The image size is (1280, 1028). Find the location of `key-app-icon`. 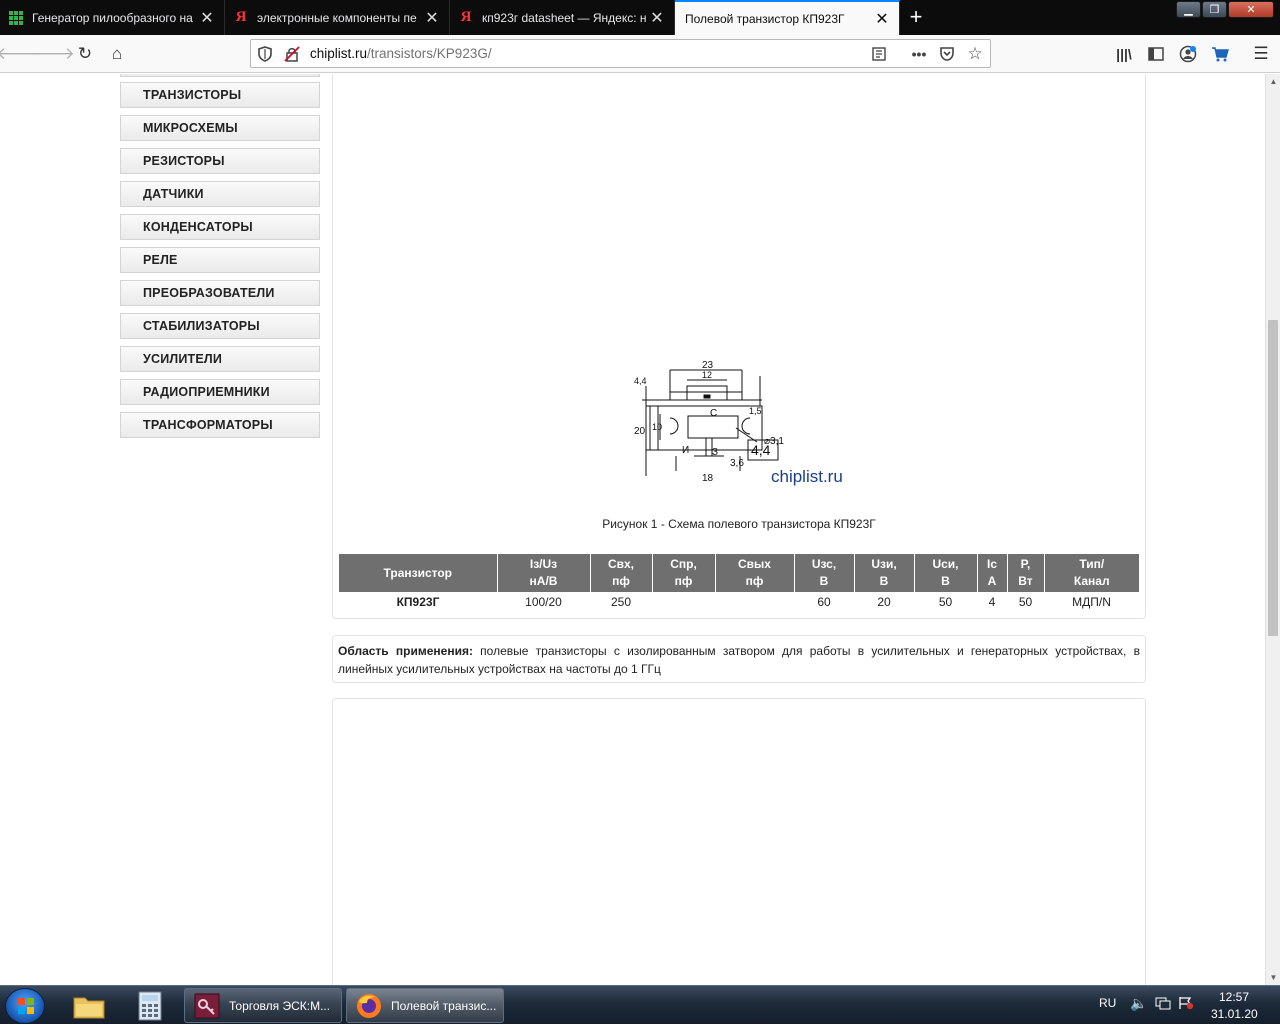

key-app-icon is located at coordinates (207, 1006).